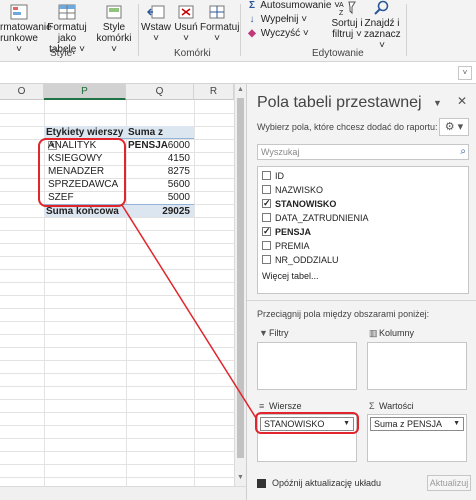 Image resolution: width=476 pixels, height=500 pixels. I want to click on vertical-scrollbar: ▲ ▼, so click(240, 285).